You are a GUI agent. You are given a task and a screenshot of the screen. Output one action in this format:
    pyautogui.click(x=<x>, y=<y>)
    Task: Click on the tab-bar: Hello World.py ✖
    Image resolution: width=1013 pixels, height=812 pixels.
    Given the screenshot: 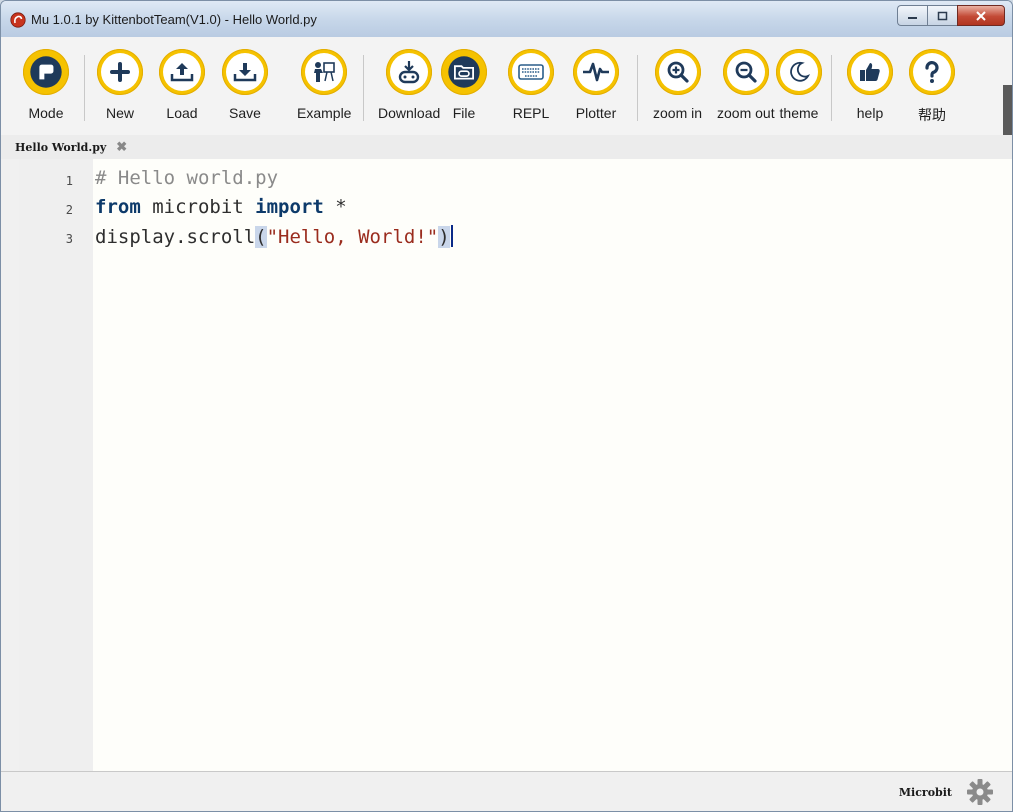 What is the action you would take?
    pyautogui.click(x=506, y=147)
    